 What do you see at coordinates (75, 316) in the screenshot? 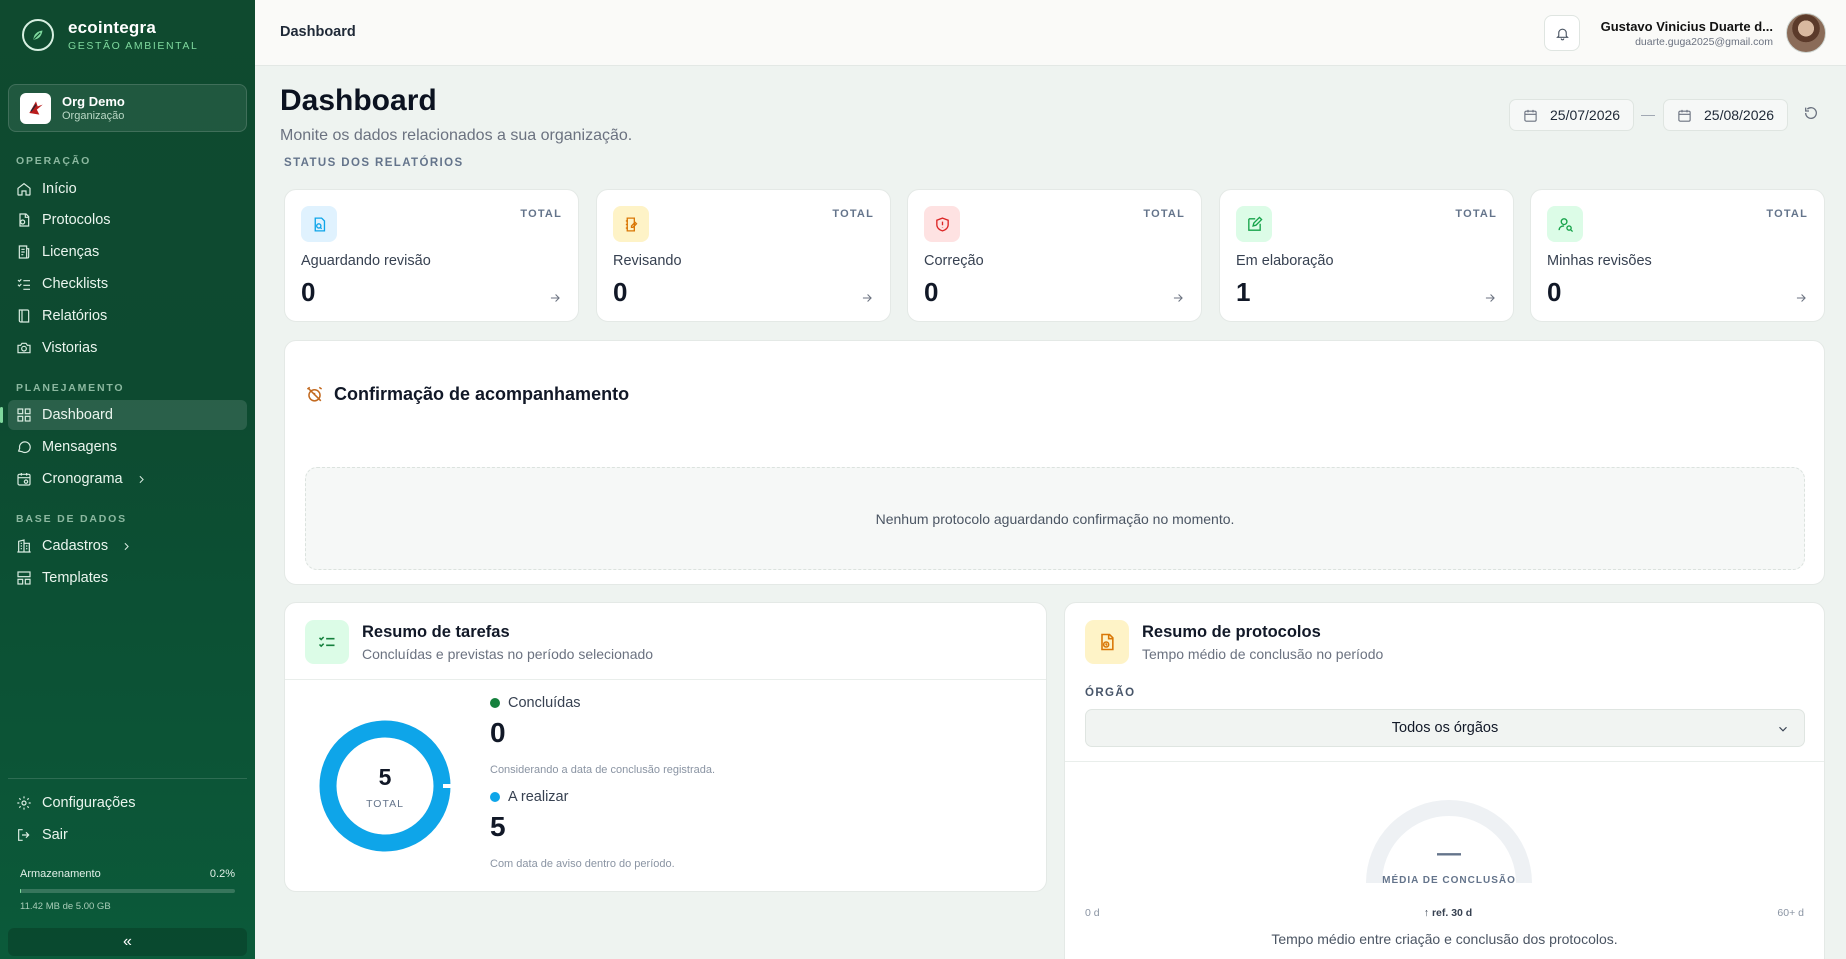
I see `sidebar-item-label: Relatórios` at bounding box center [75, 316].